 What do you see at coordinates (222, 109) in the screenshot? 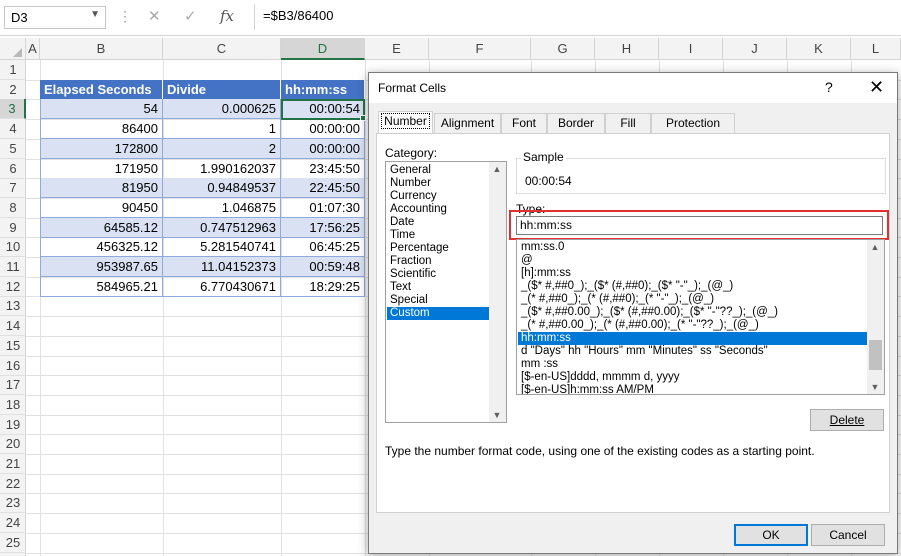
I see `table-cell: 0.000625` at bounding box center [222, 109].